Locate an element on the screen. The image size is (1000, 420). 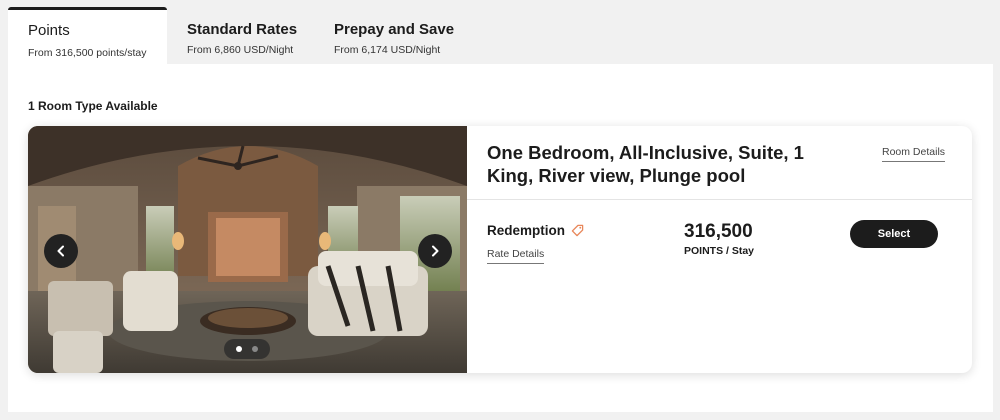
tab-prepay-and-save: Prepay and Save From 6,174 USD/Night is located at coordinates (394, 35).